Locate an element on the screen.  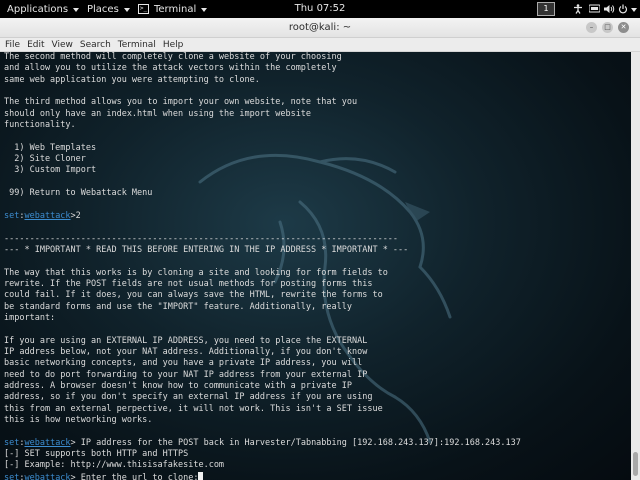
text-cursor is located at coordinates (201, 475).